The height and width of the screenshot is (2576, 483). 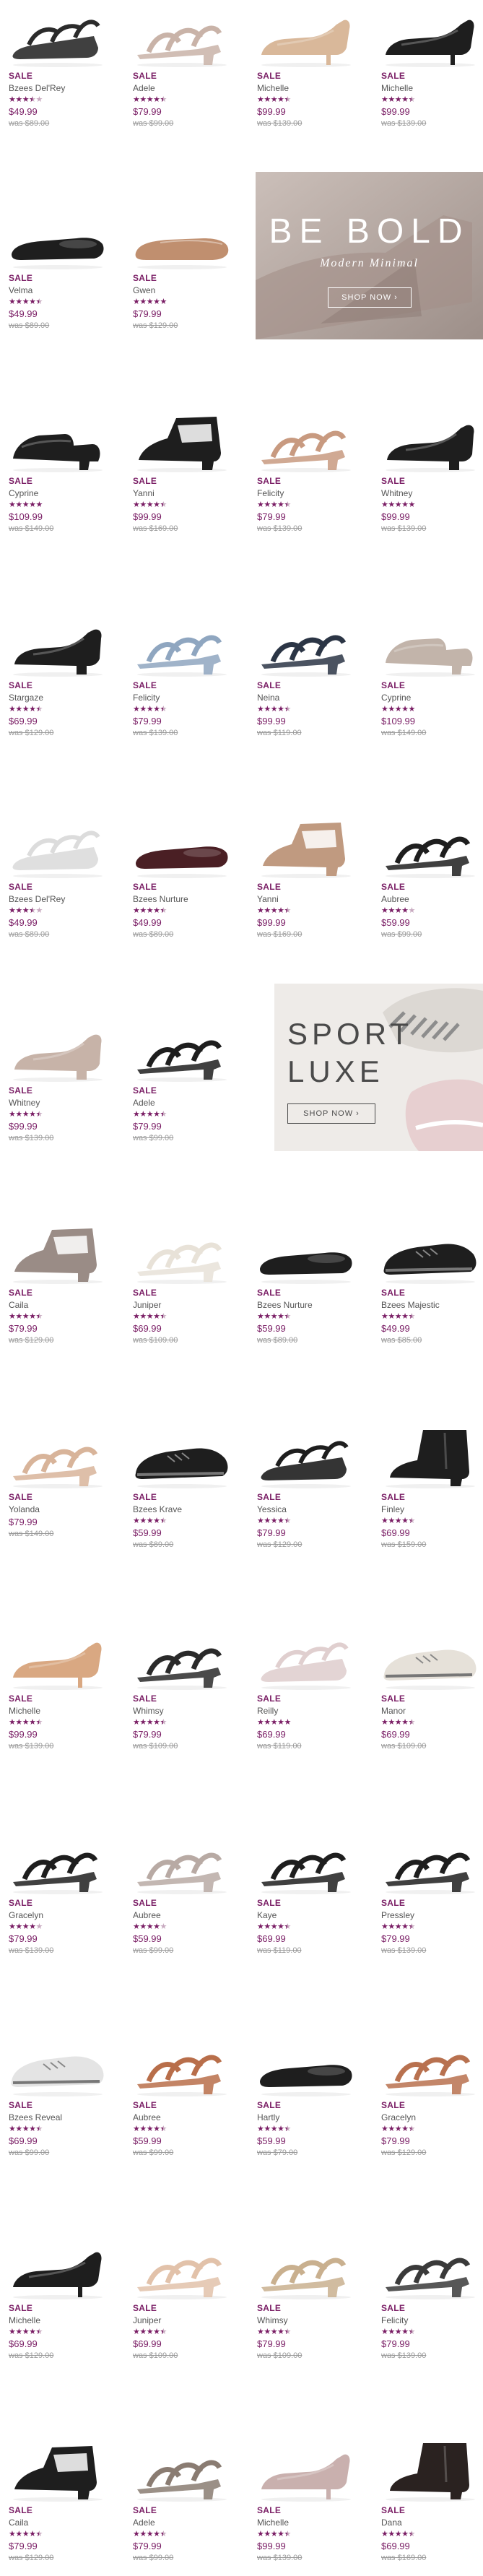 I want to click on product-card: SALE Aubree $59.99 was $99.00 ★★★★★★, so click(x=183, y=2095).